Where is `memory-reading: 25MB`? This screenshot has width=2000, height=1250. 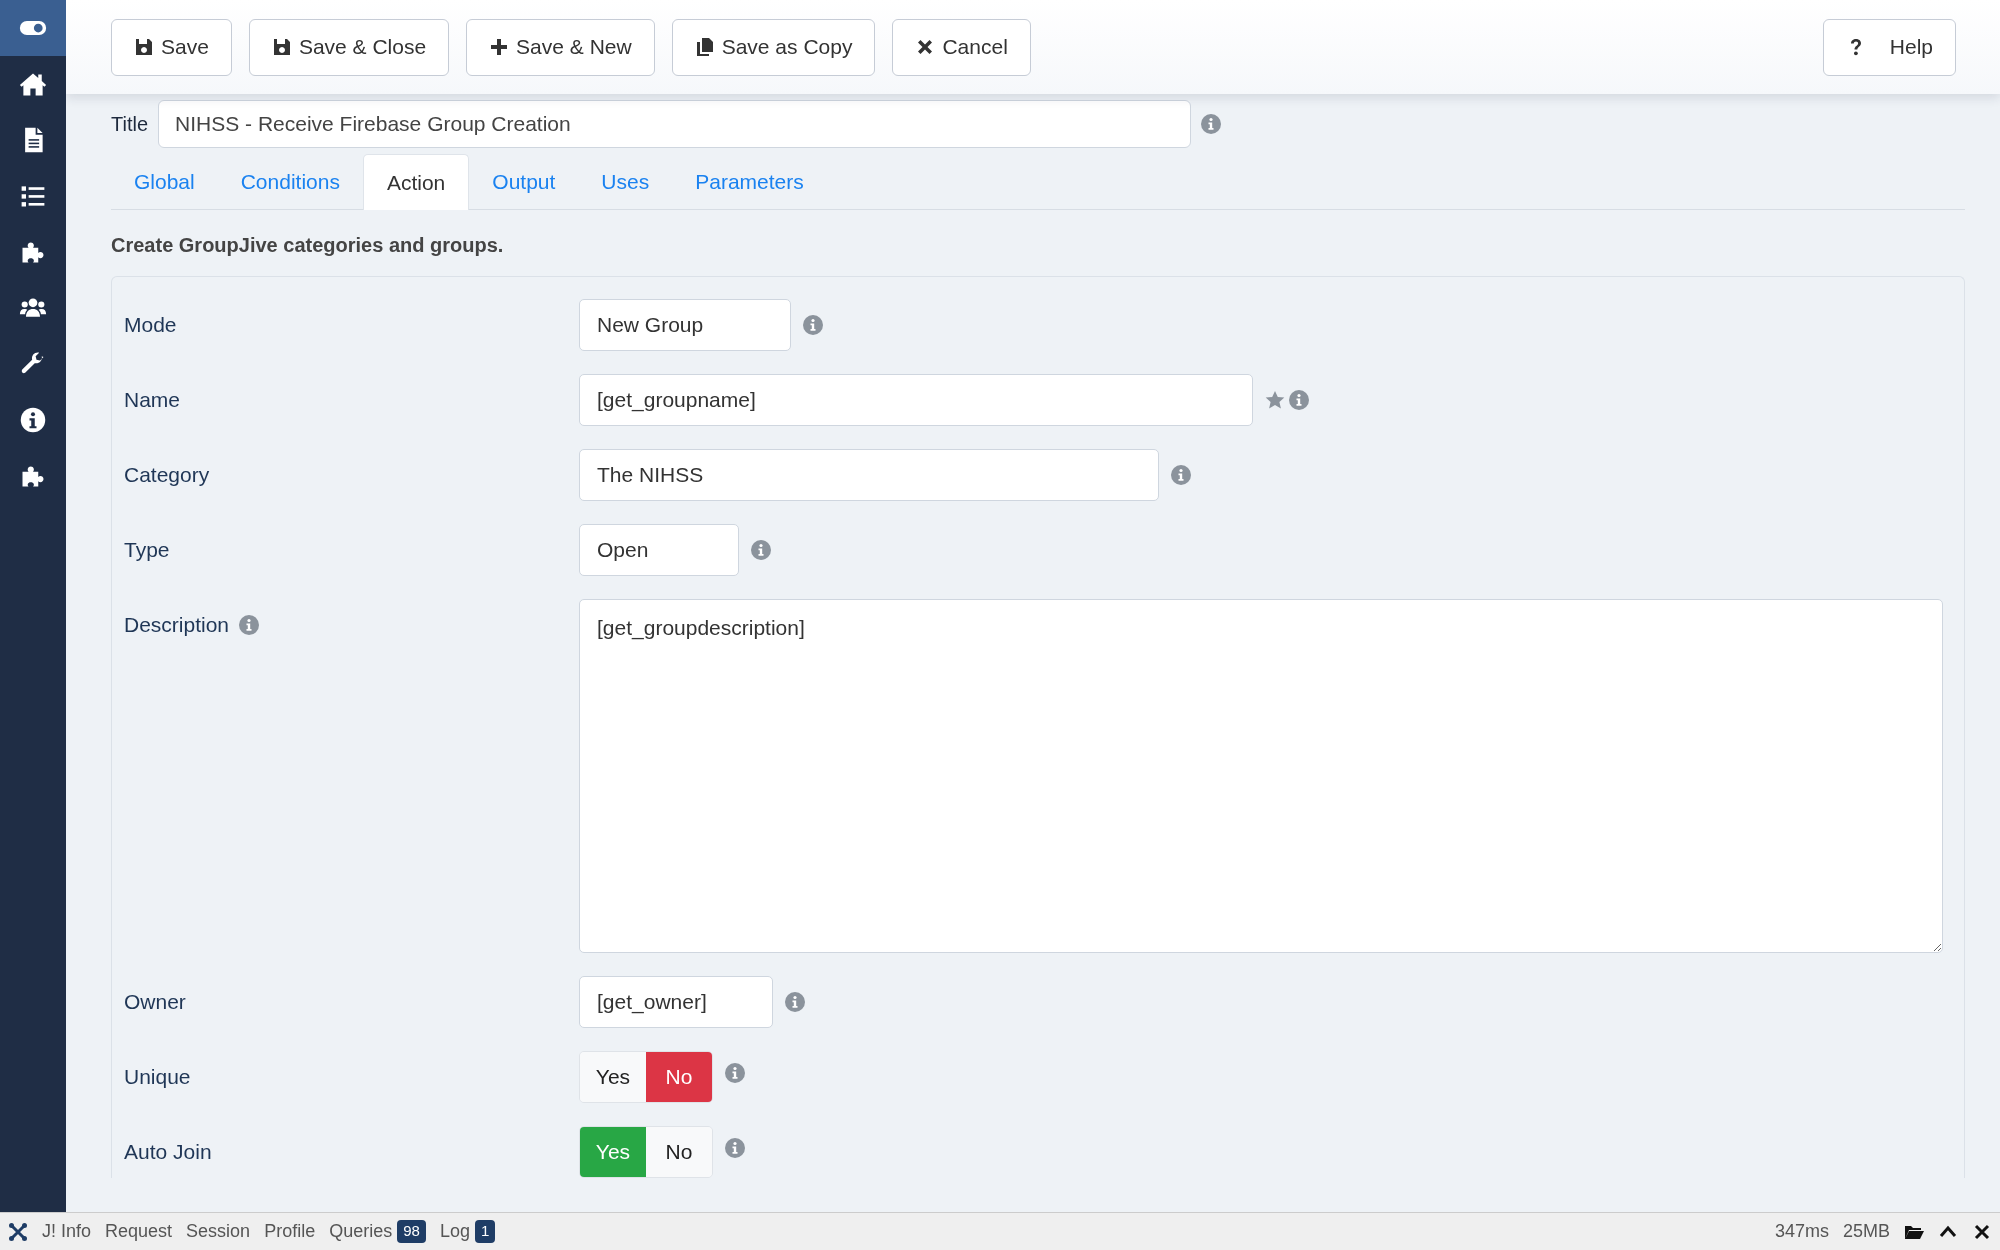 memory-reading: 25MB is located at coordinates (1866, 1231).